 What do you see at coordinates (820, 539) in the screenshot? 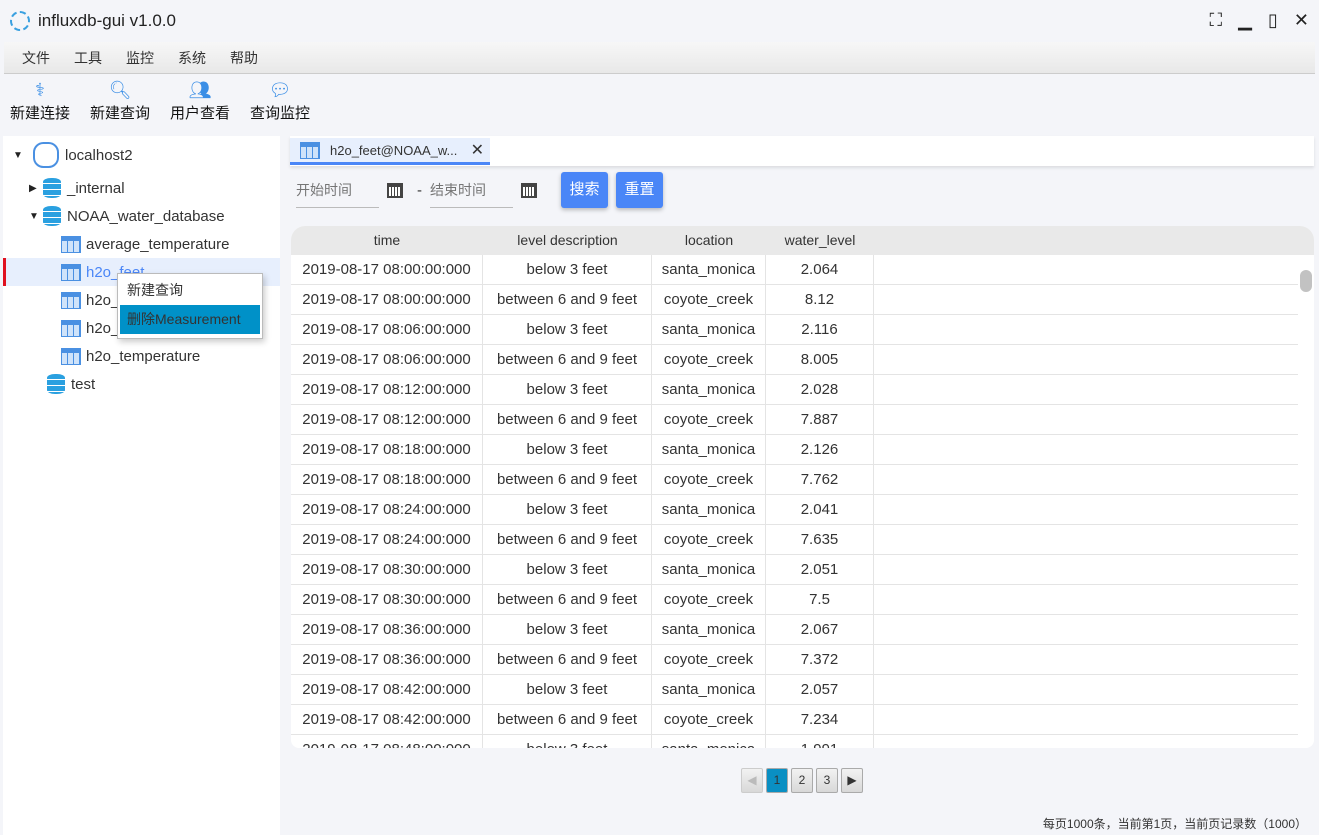
I see `table-cell: 7.635` at bounding box center [820, 539].